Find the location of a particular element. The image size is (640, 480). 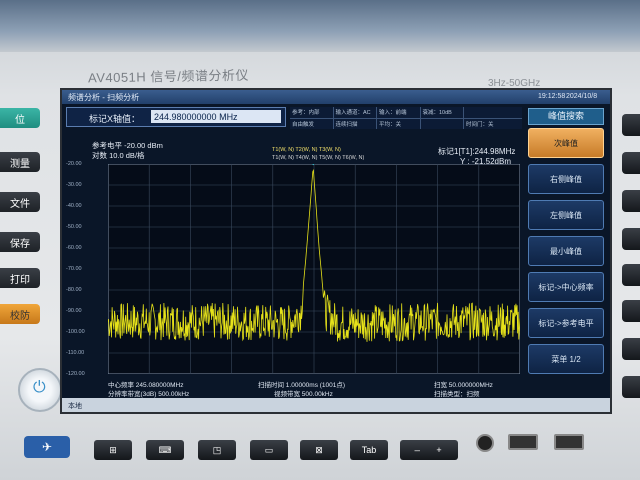

power-icon: ⏻ is located at coordinates (39, 387).